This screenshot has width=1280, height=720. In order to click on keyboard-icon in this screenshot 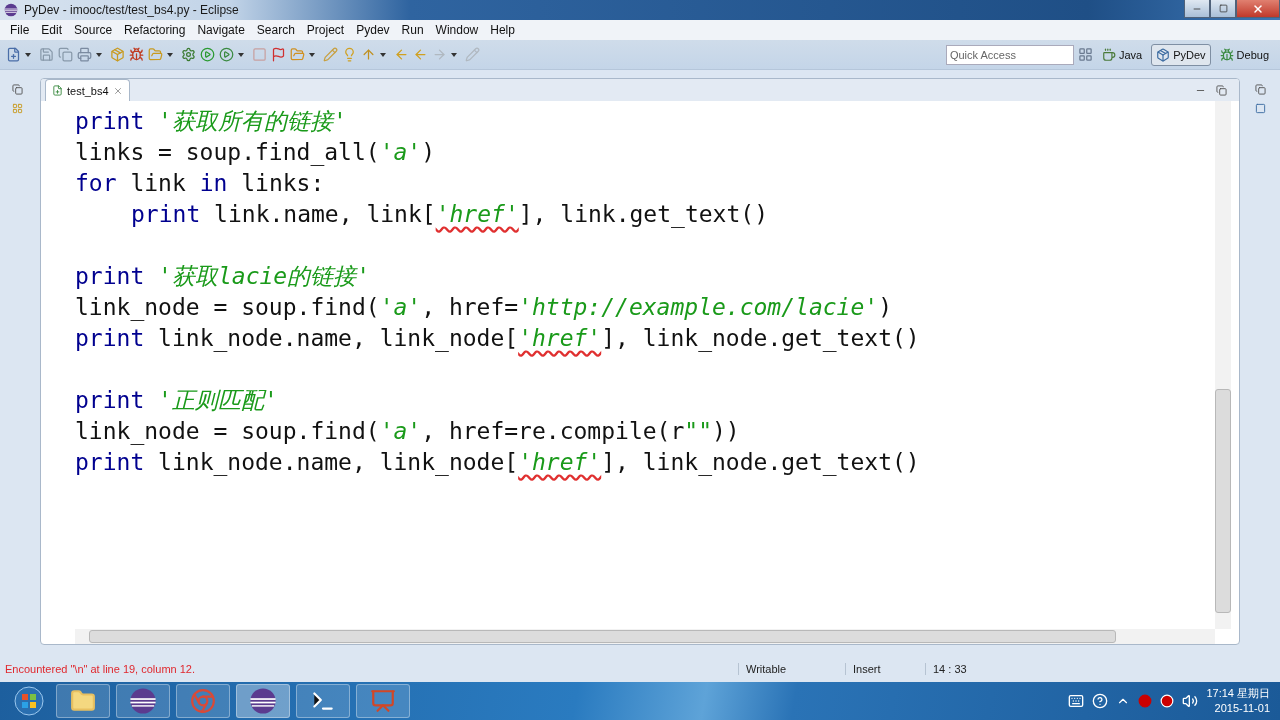, I will do `click(1076, 701)`.